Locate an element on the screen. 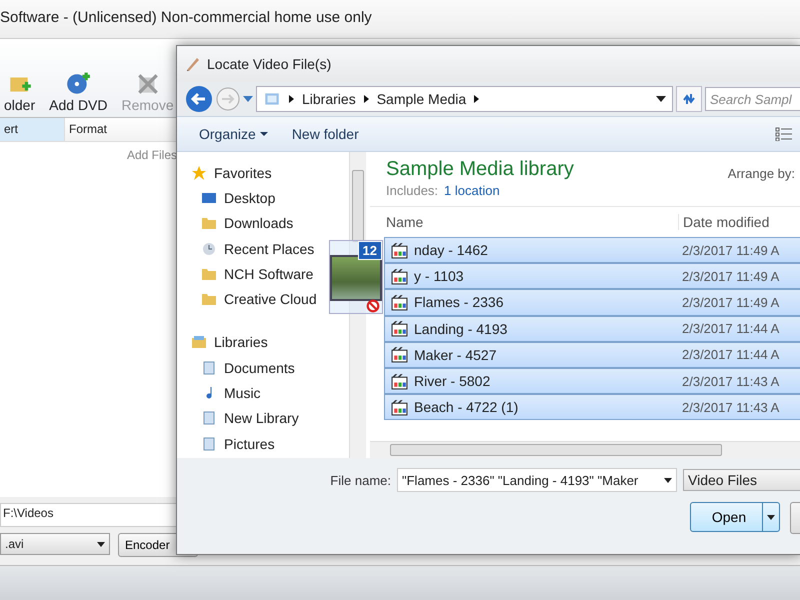 Image resolution: width=800 pixels, height=600 pixels. back-button is located at coordinates (199, 99).